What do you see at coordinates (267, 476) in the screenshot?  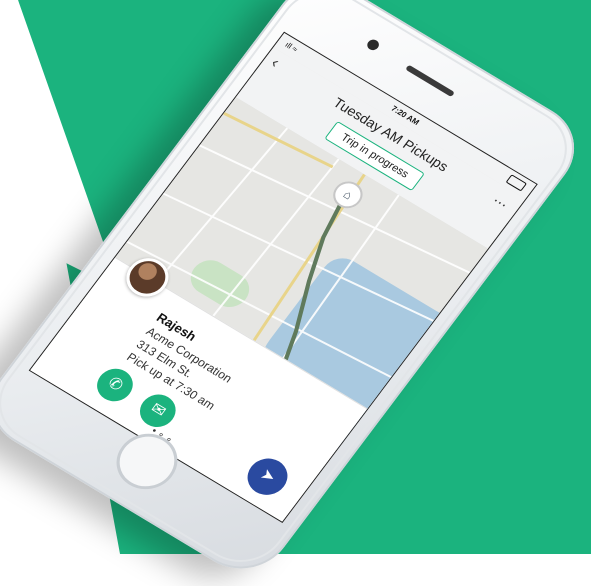 I see `navigate-icon: ➤` at bounding box center [267, 476].